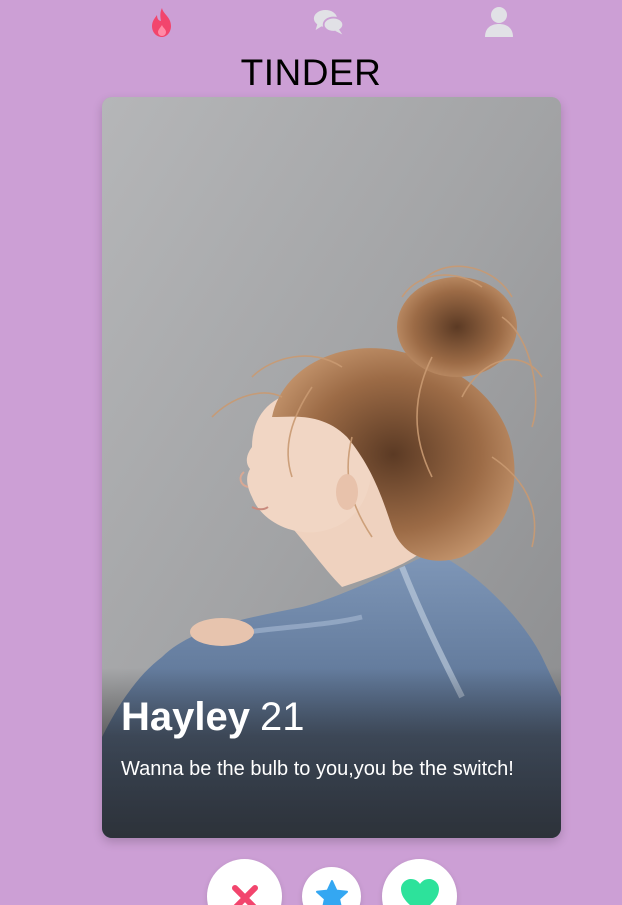 This screenshot has height=905, width=622. Describe the element at coordinates (282, 717) in the screenshot. I see `profile-age: 21` at that location.